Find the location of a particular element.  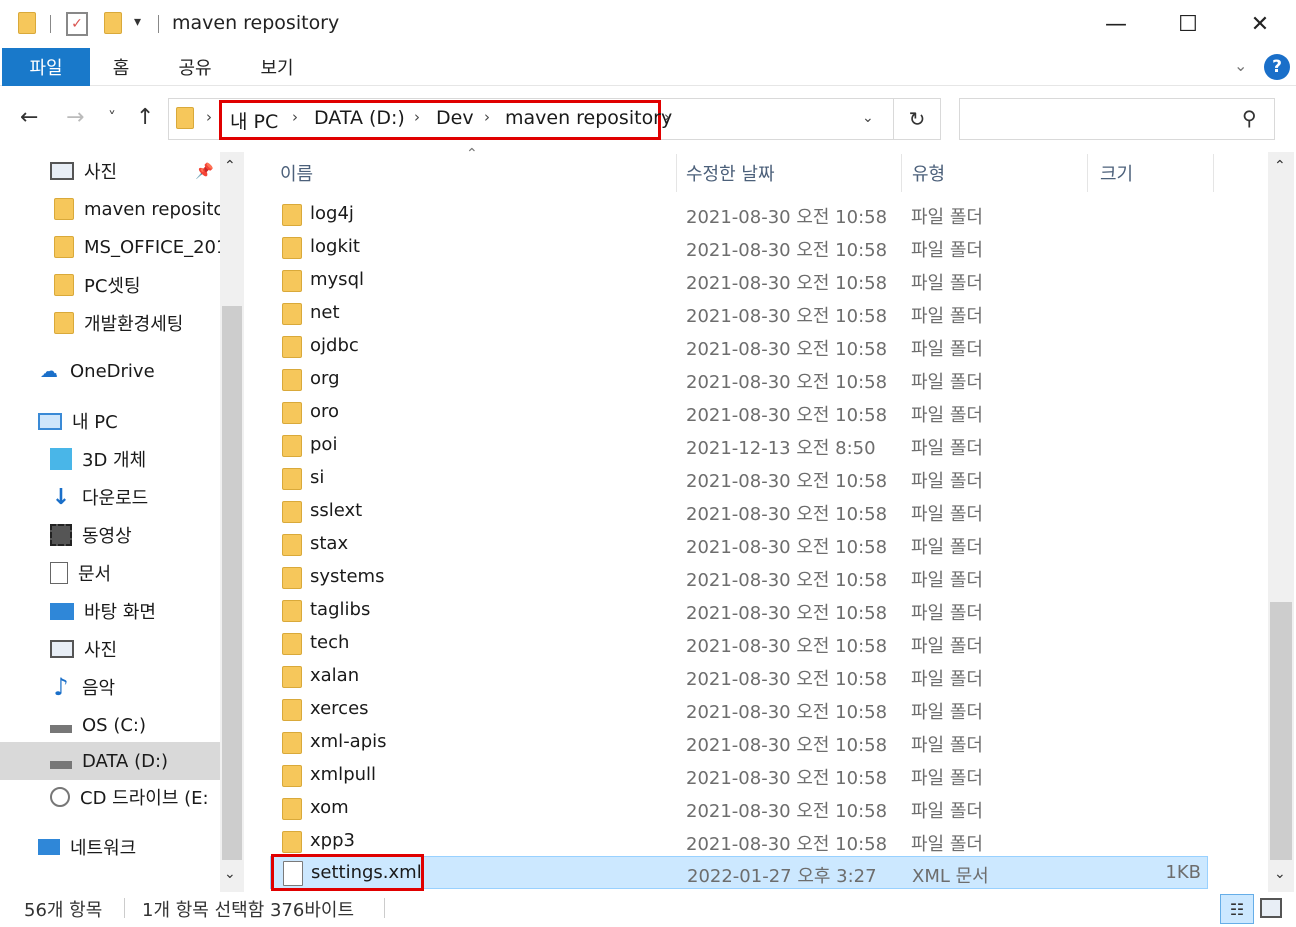

new-folder-icon is located at coordinates (113, 23).